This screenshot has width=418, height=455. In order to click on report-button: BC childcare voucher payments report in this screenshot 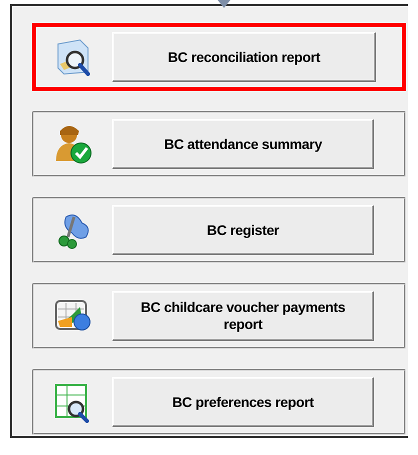, I will do `click(243, 316)`.